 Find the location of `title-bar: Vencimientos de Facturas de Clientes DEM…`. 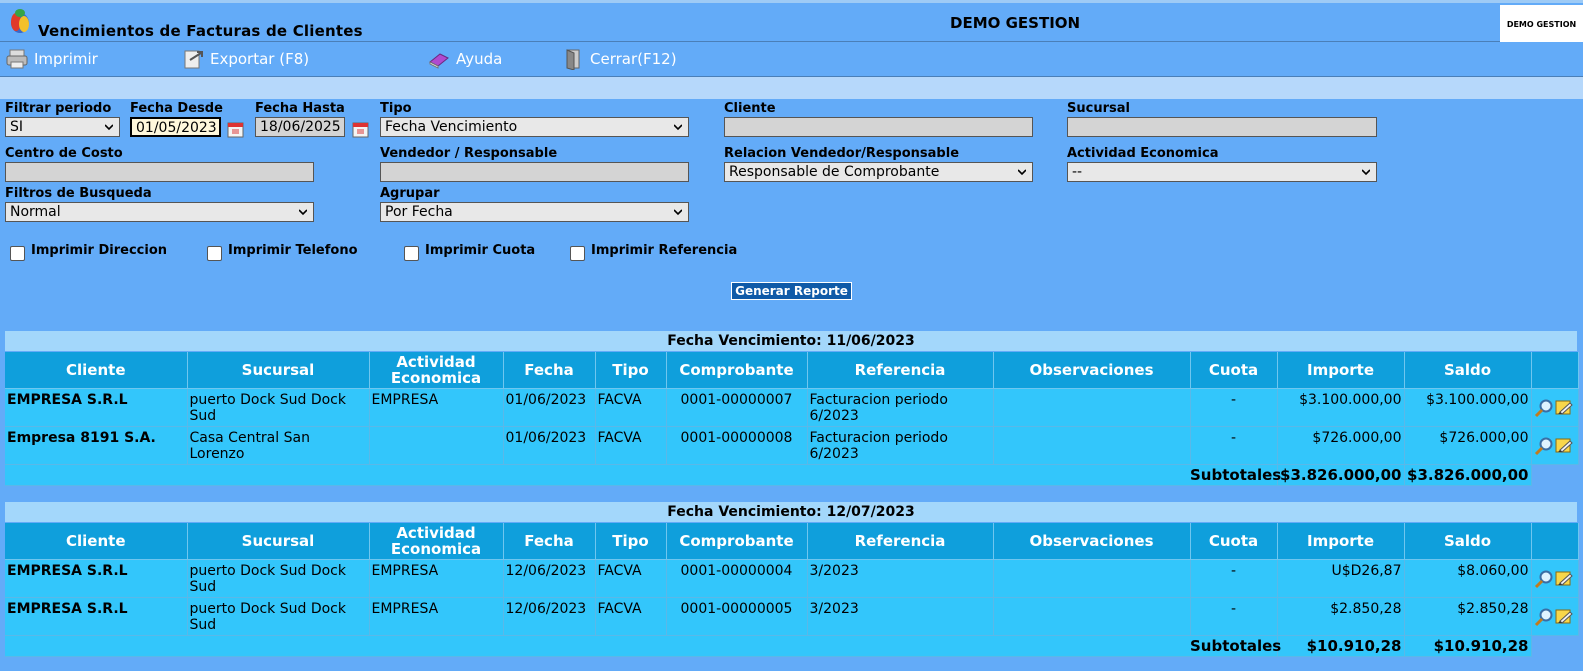

title-bar: Vencimientos de Facturas de Clientes DEM… is located at coordinates (791, 22).